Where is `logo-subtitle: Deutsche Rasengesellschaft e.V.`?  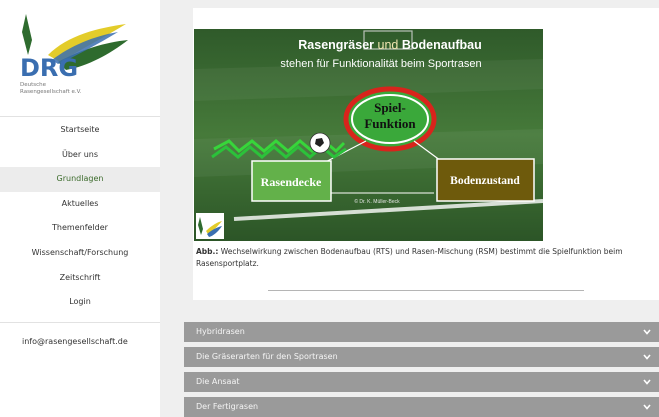 logo-subtitle: Deutsche Rasengesellschaft e.V. is located at coordinates (65, 89).